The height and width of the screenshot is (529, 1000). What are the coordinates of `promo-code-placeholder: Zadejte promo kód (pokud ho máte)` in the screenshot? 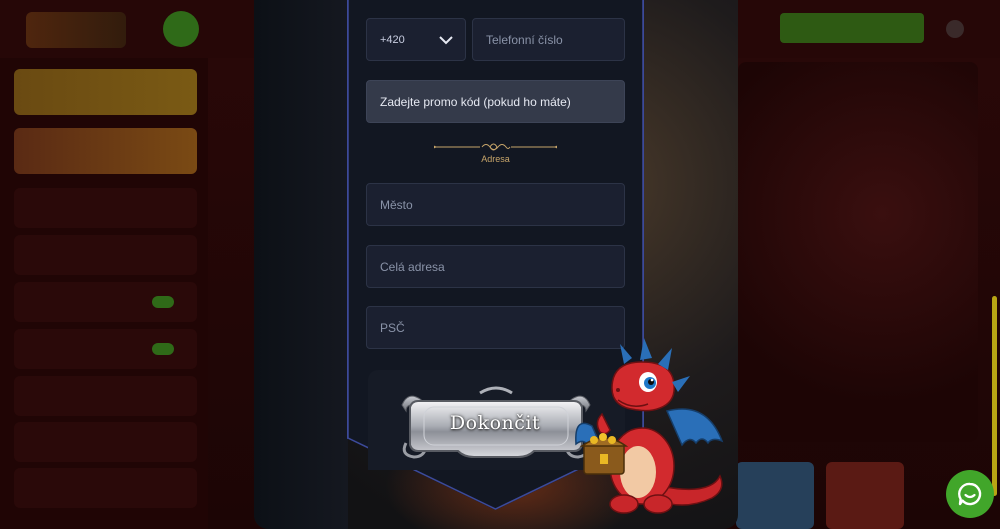 It's located at (475, 101).